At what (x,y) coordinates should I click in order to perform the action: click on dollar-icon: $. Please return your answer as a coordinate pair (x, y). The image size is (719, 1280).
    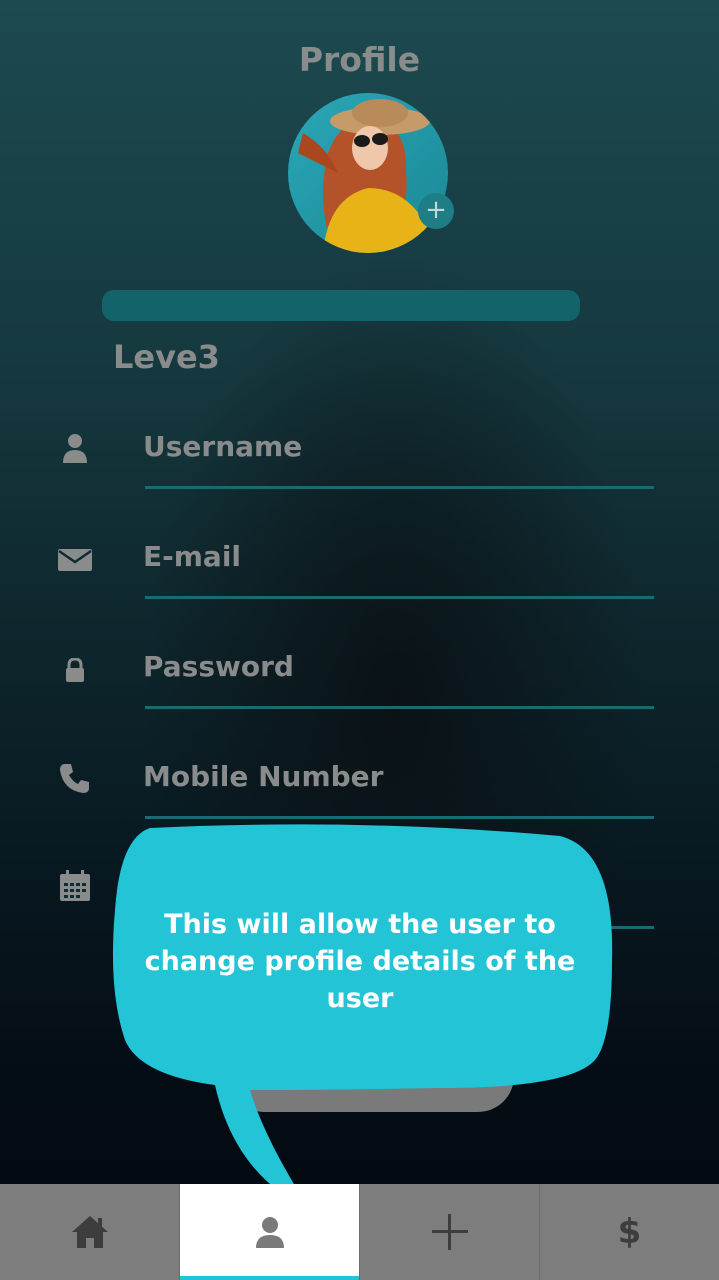
    Looking at the image, I should click on (629, 1232).